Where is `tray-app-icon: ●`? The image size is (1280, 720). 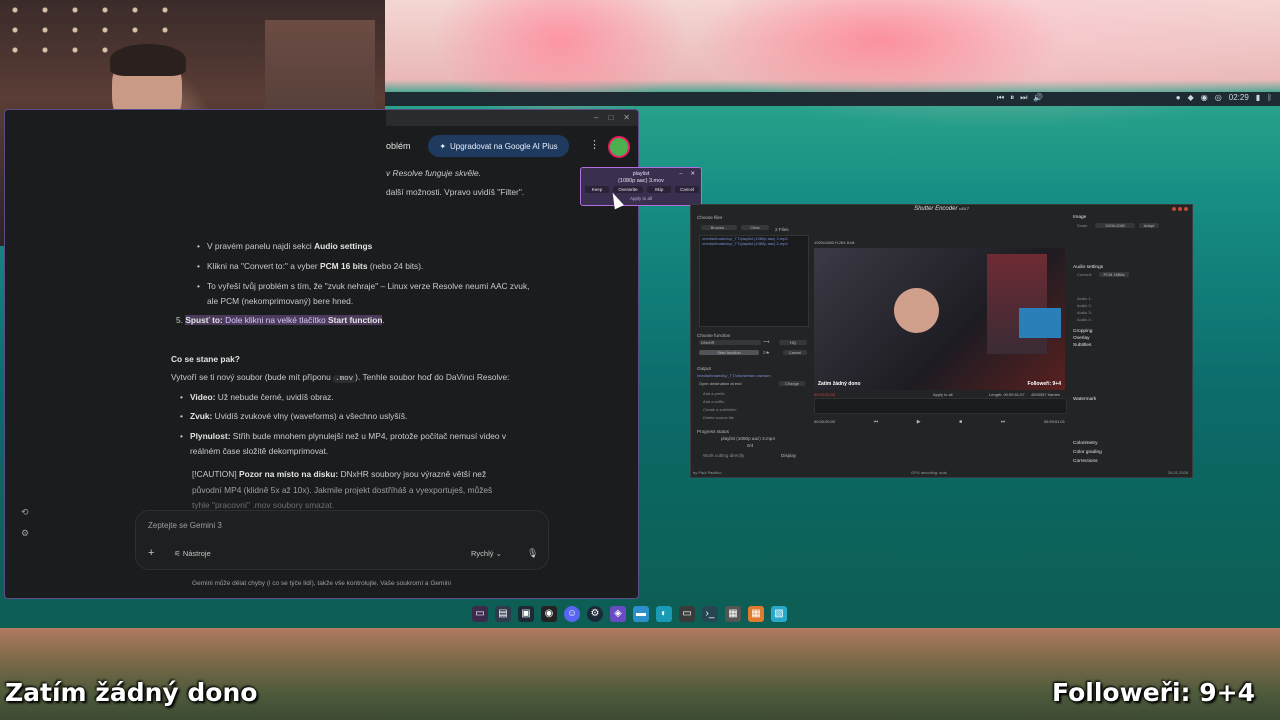 tray-app-icon: ● is located at coordinates (1178, 97).